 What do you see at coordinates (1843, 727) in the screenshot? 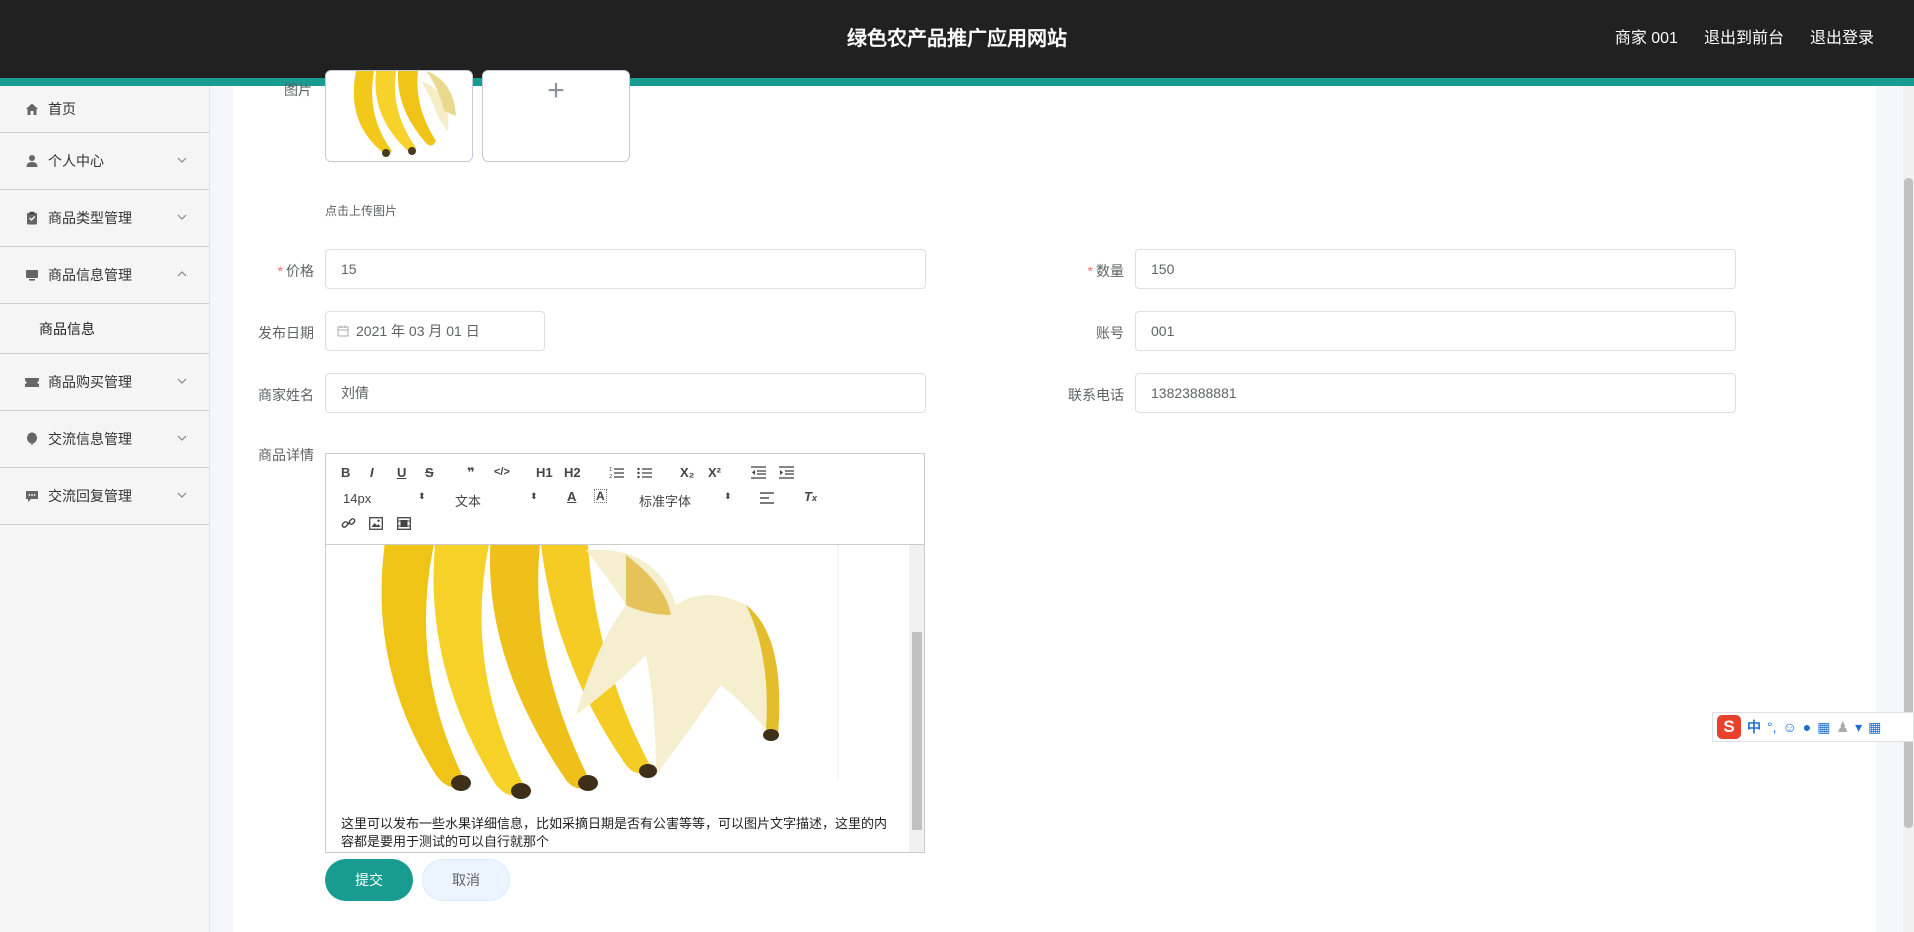
I see `user-icon: ♟` at bounding box center [1843, 727].